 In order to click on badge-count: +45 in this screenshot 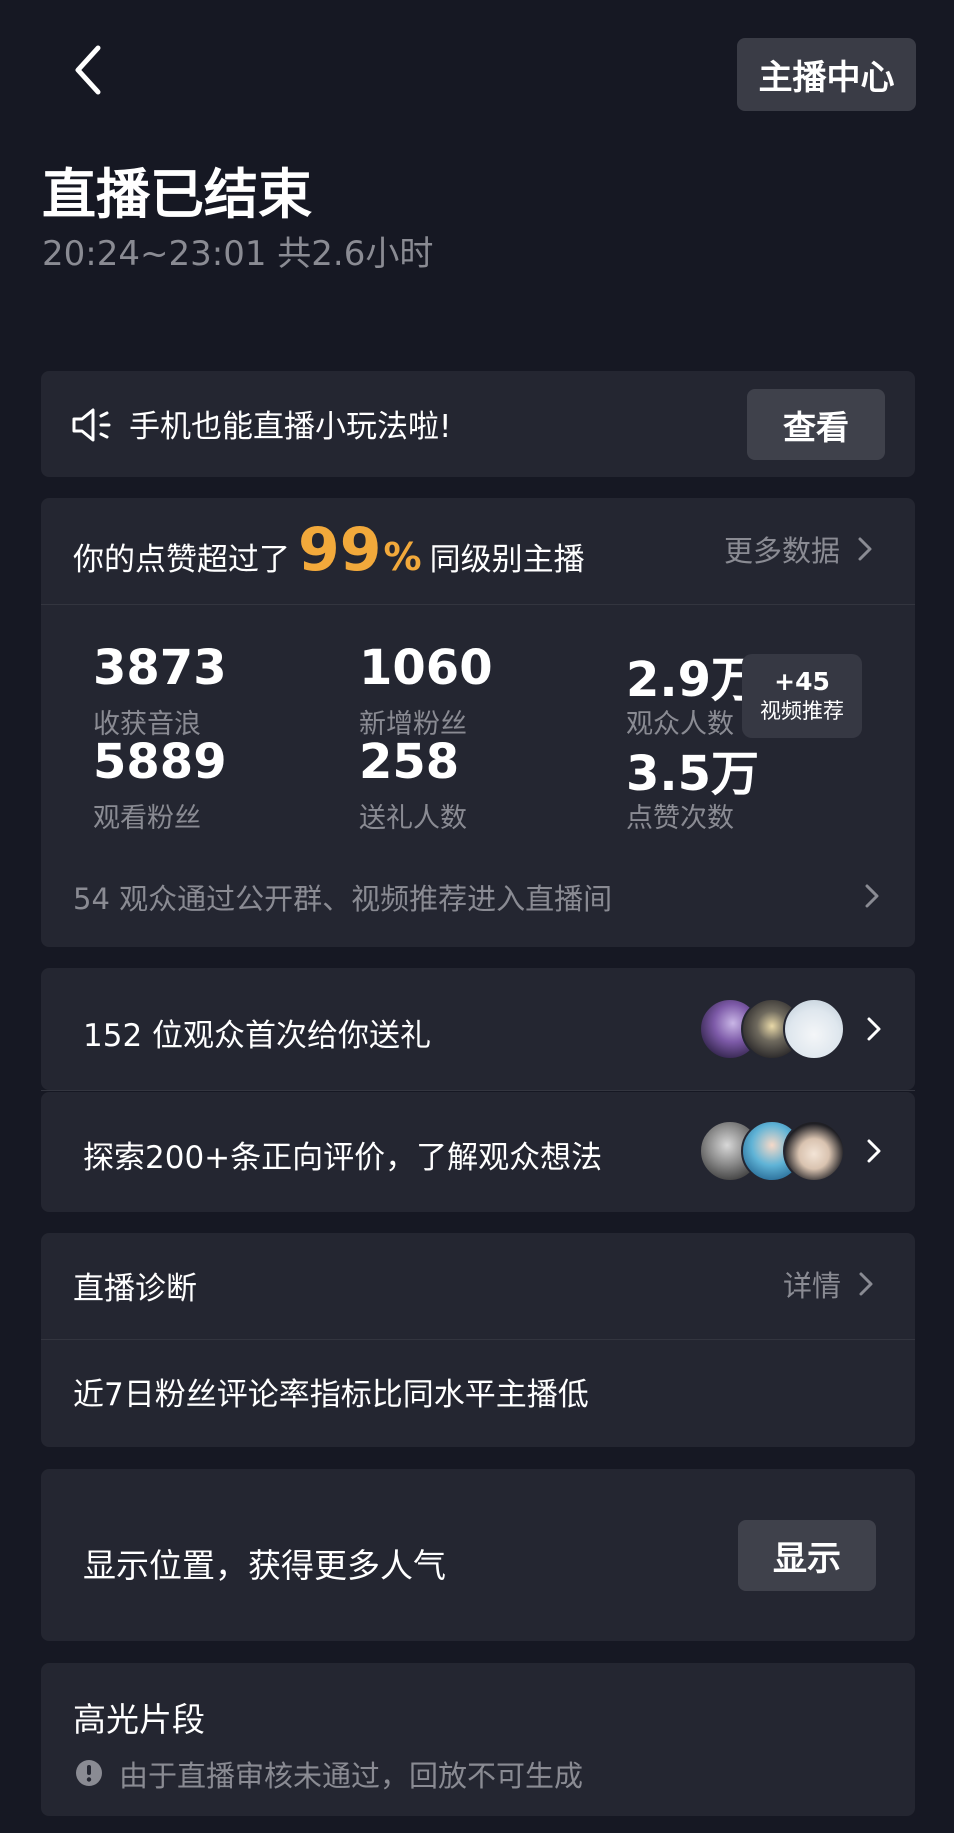, I will do `click(802, 681)`.